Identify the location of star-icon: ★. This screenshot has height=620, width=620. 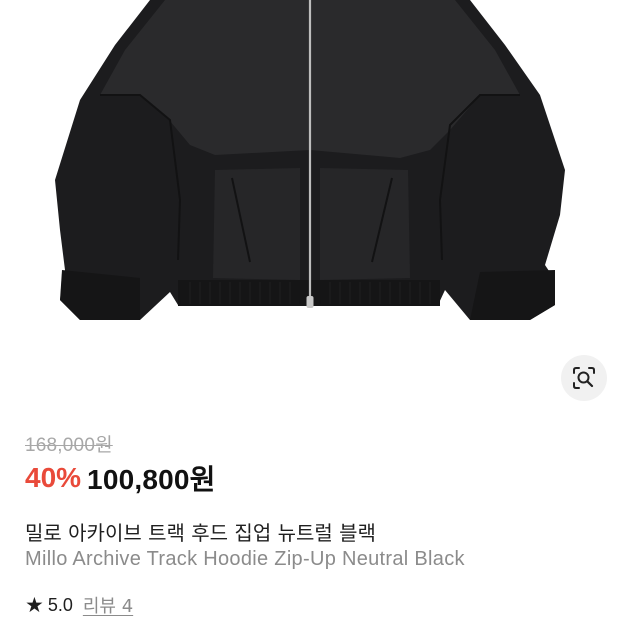
(34, 605).